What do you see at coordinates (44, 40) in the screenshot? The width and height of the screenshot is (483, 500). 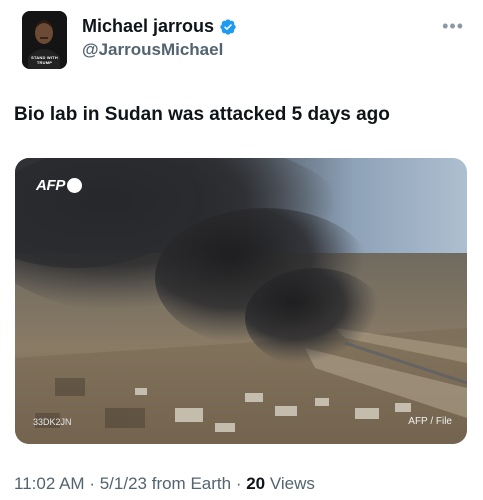 I see `avatar: STAND WITH TRUMP` at bounding box center [44, 40].